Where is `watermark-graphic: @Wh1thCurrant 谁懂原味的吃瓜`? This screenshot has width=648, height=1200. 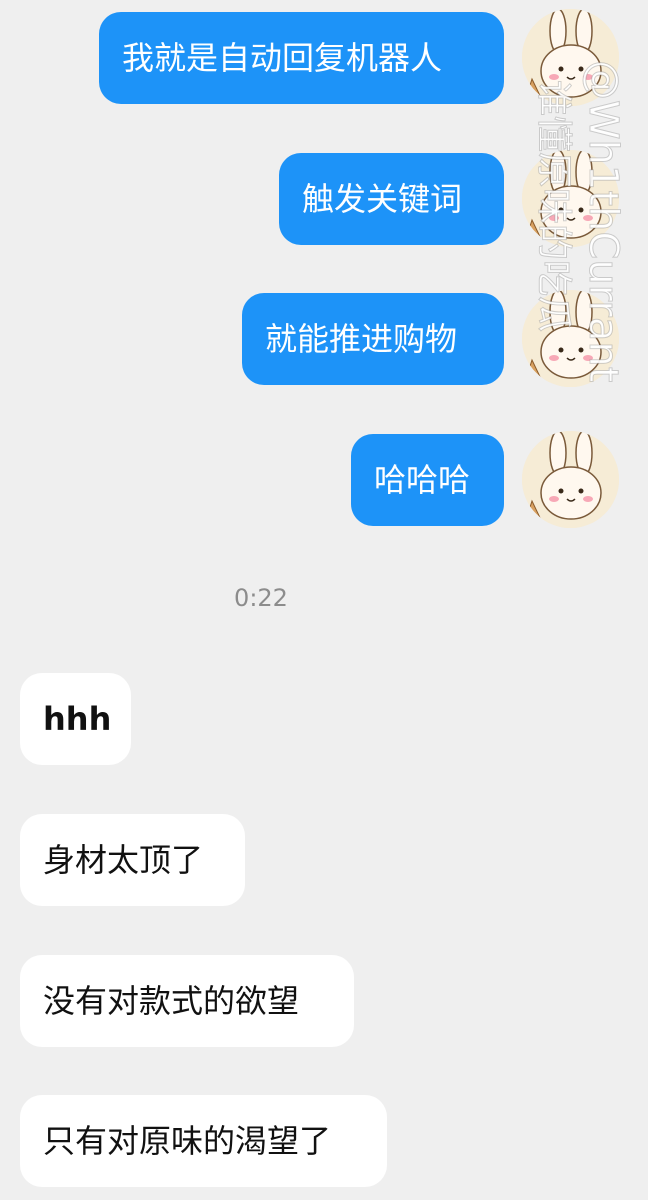 watermark-graphic: @Wh1thCurrant 谁懂原味的吃瓜 is located at coordinates (580, 221).